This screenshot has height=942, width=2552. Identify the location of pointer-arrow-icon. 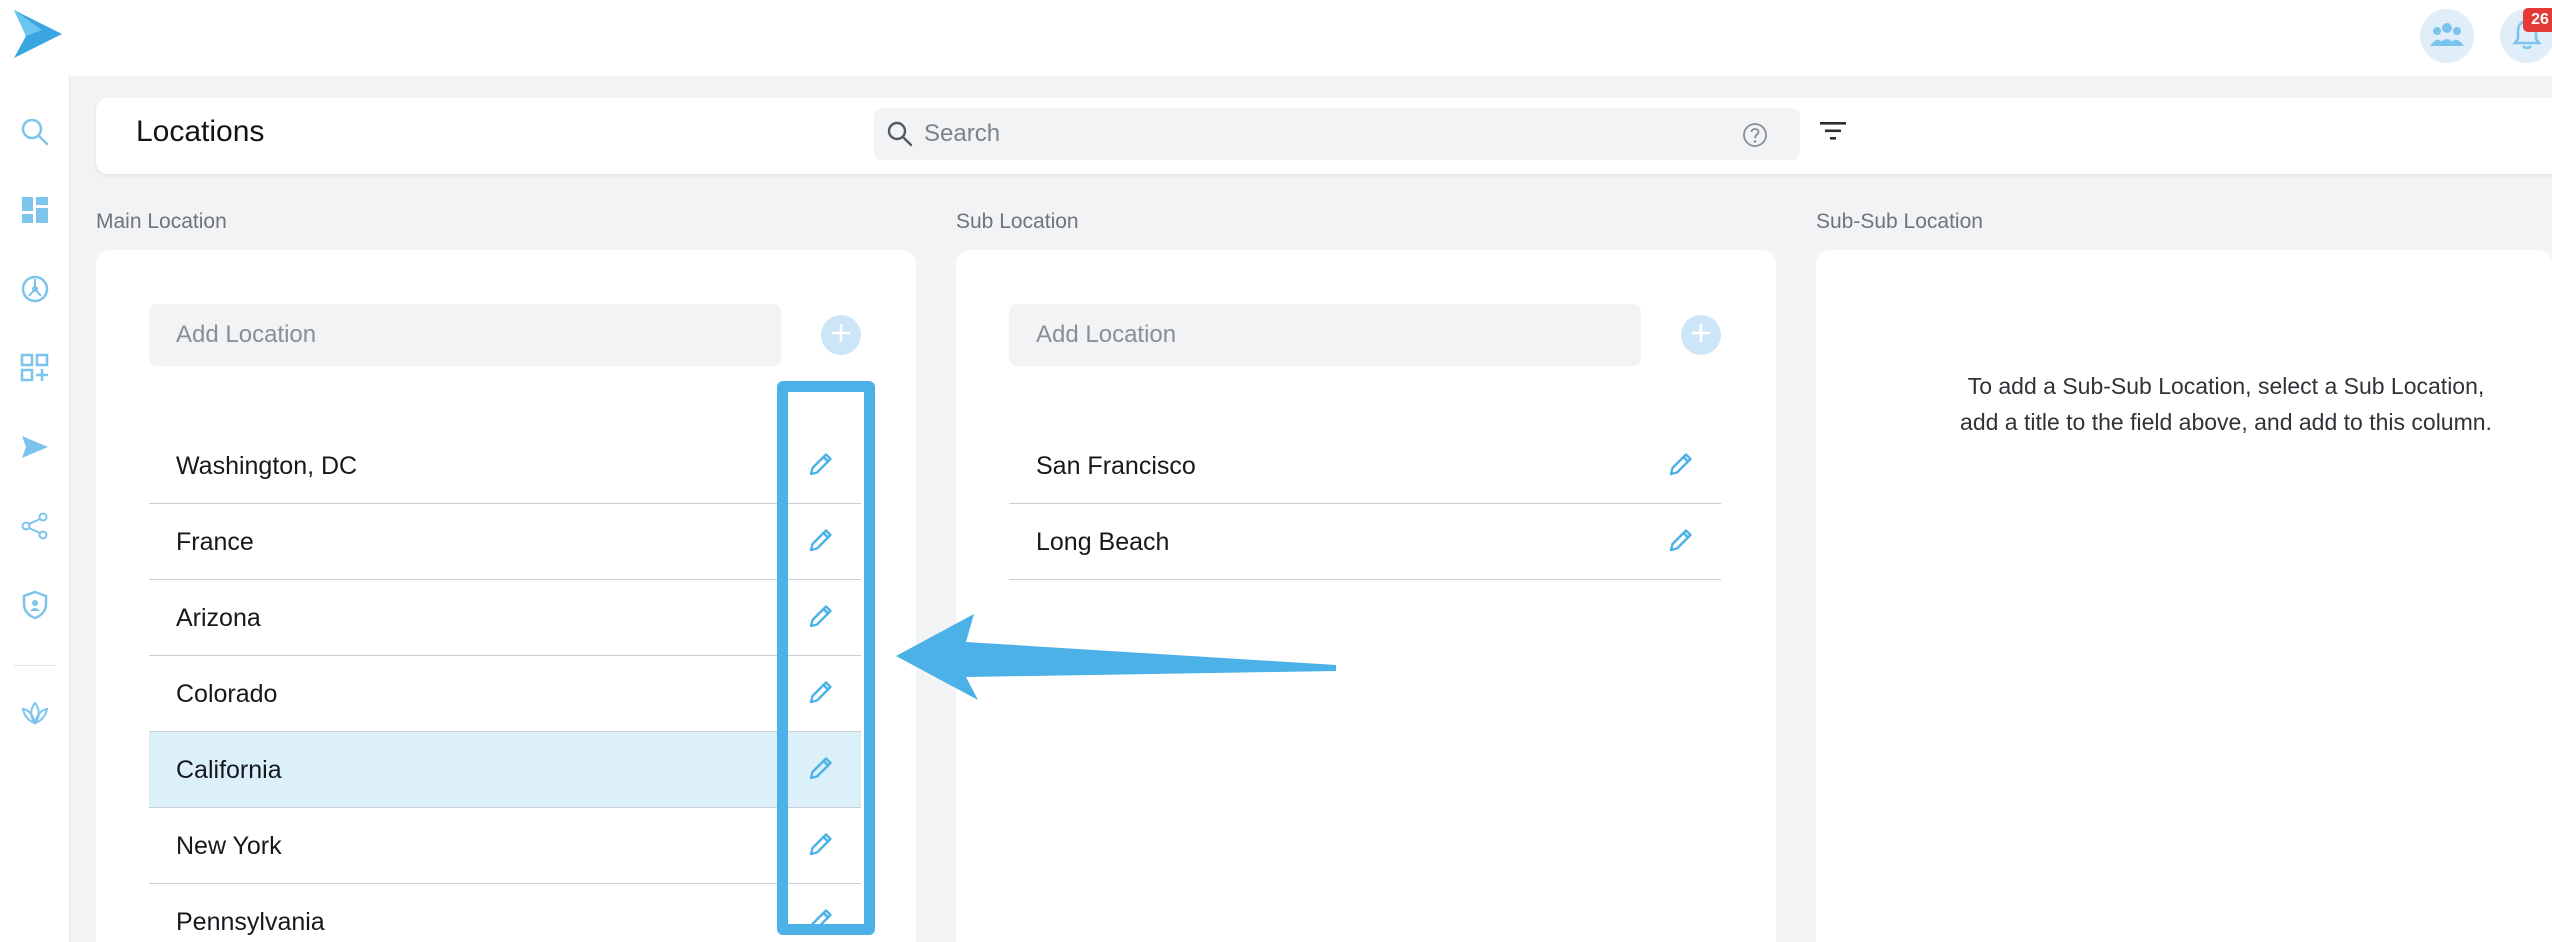
(1116, 657).